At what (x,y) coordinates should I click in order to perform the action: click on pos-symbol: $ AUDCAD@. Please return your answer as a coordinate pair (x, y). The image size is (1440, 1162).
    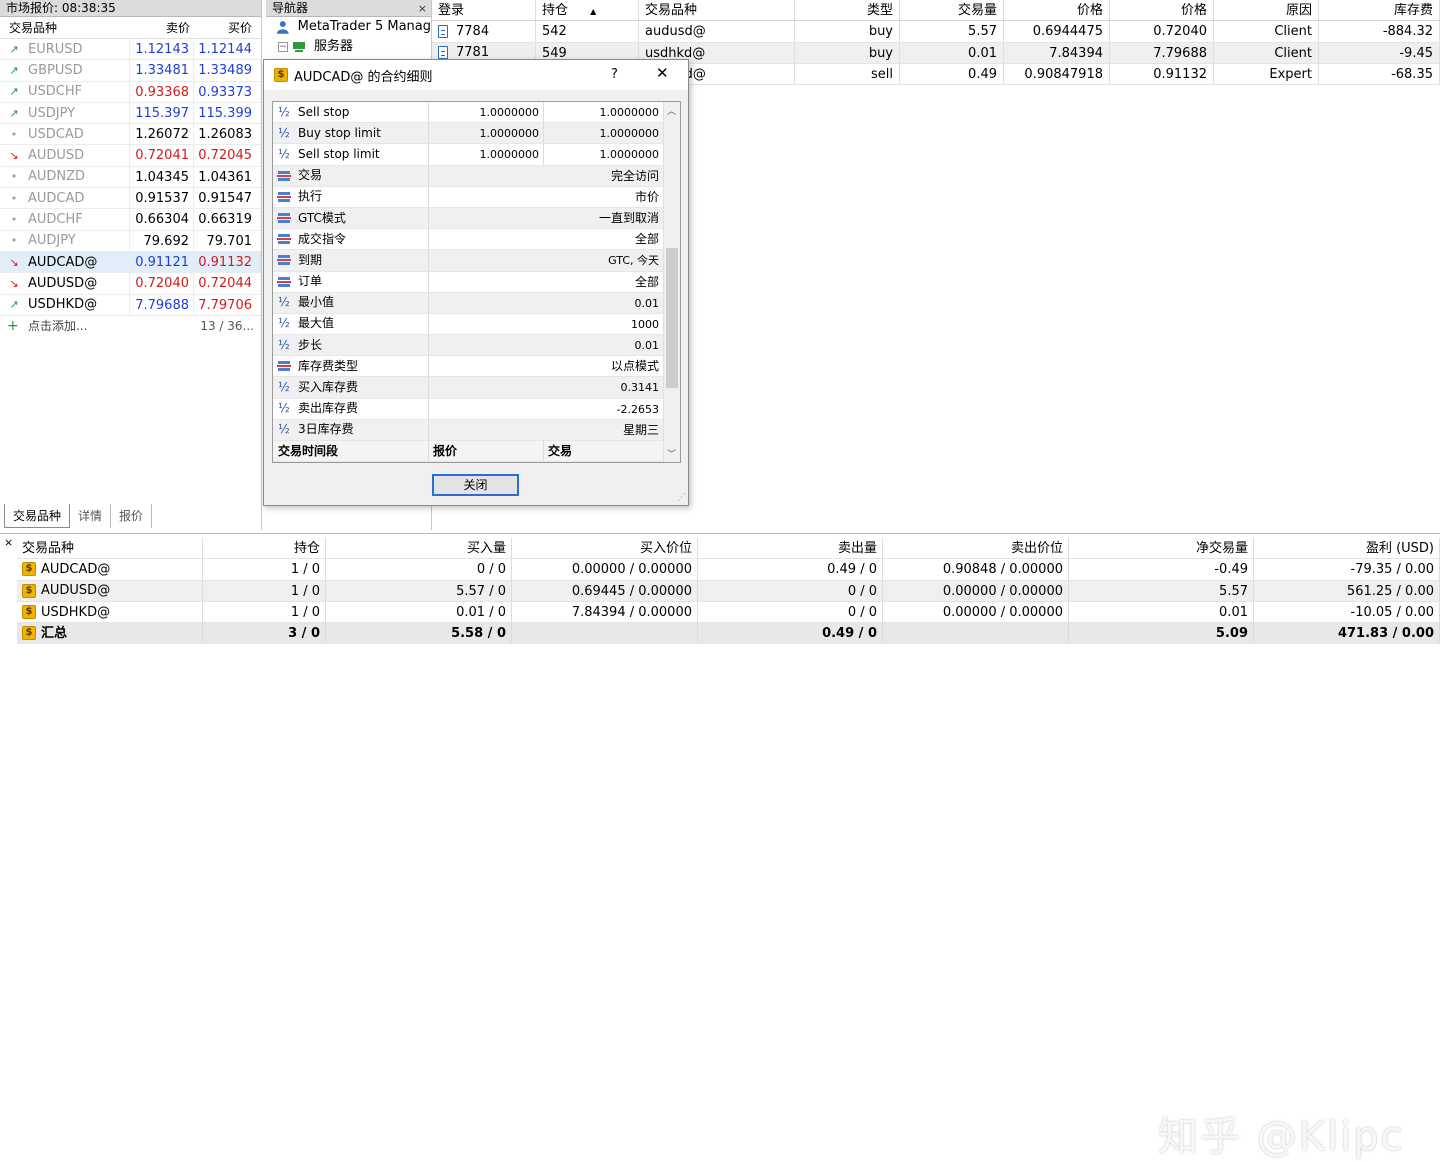
    Looking at the image, I should click on (110, 569).